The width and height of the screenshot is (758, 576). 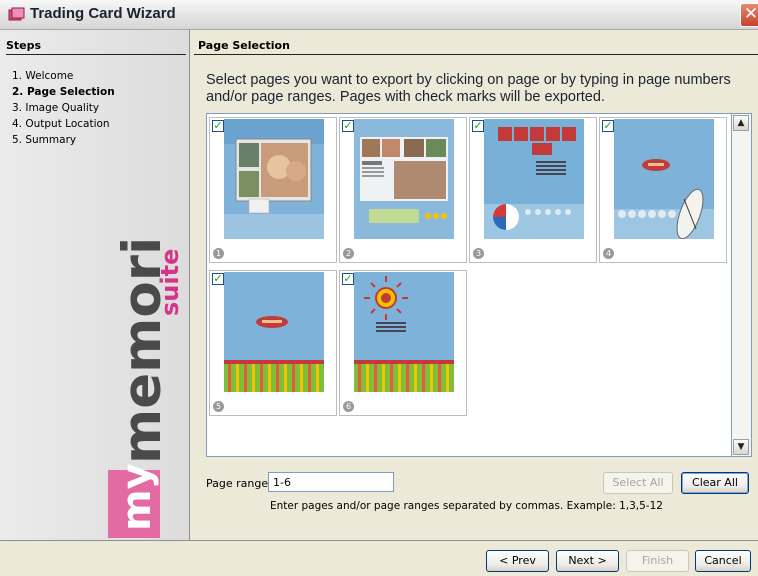 What do you see at coordinates (348, 253) in the screenshot?
I see `page-number-2: 2` at bounding box center [348, 253].